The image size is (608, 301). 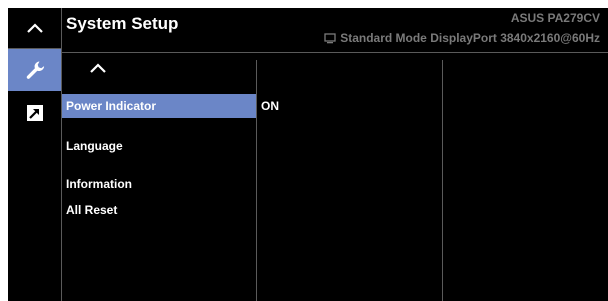 I want to click on tab-system-setup, so click(x=34, y=70).